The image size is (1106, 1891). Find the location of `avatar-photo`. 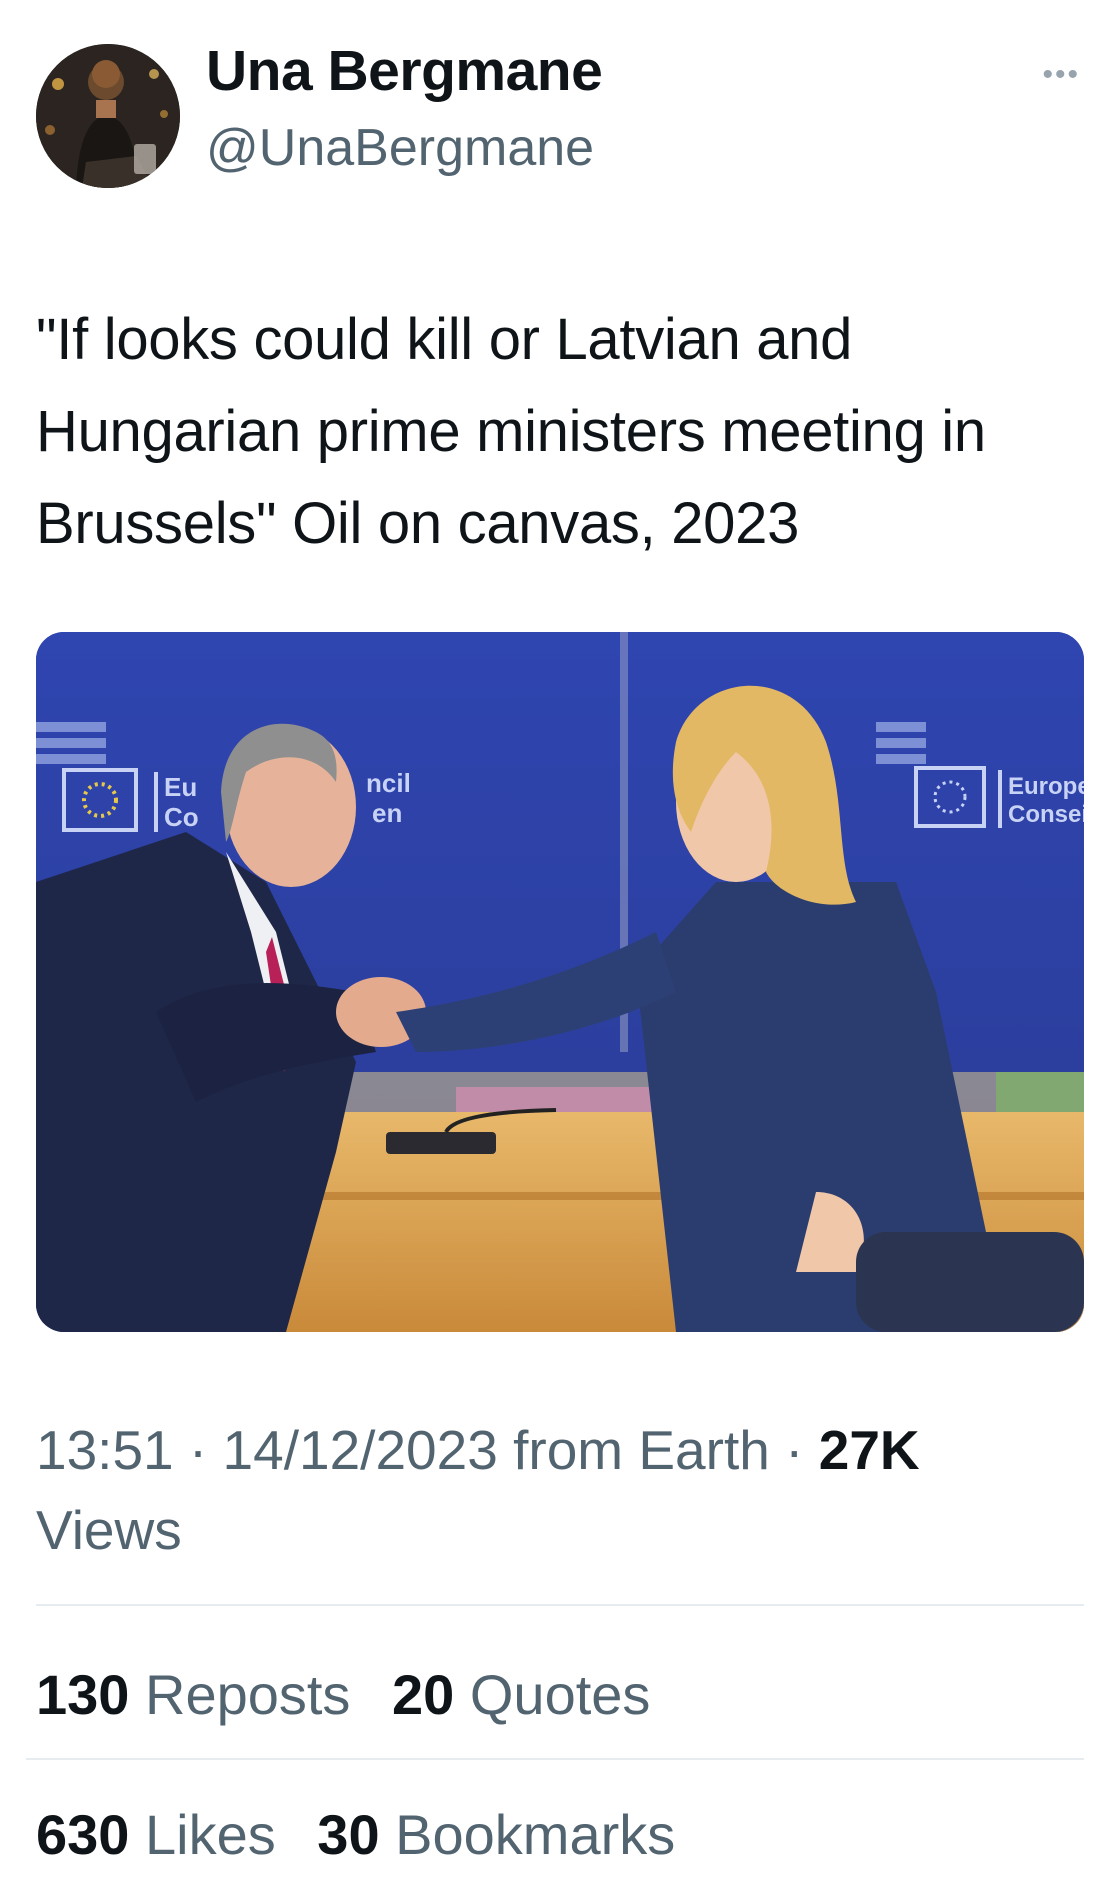

avatar-photo is located at coordinates (108, 116).